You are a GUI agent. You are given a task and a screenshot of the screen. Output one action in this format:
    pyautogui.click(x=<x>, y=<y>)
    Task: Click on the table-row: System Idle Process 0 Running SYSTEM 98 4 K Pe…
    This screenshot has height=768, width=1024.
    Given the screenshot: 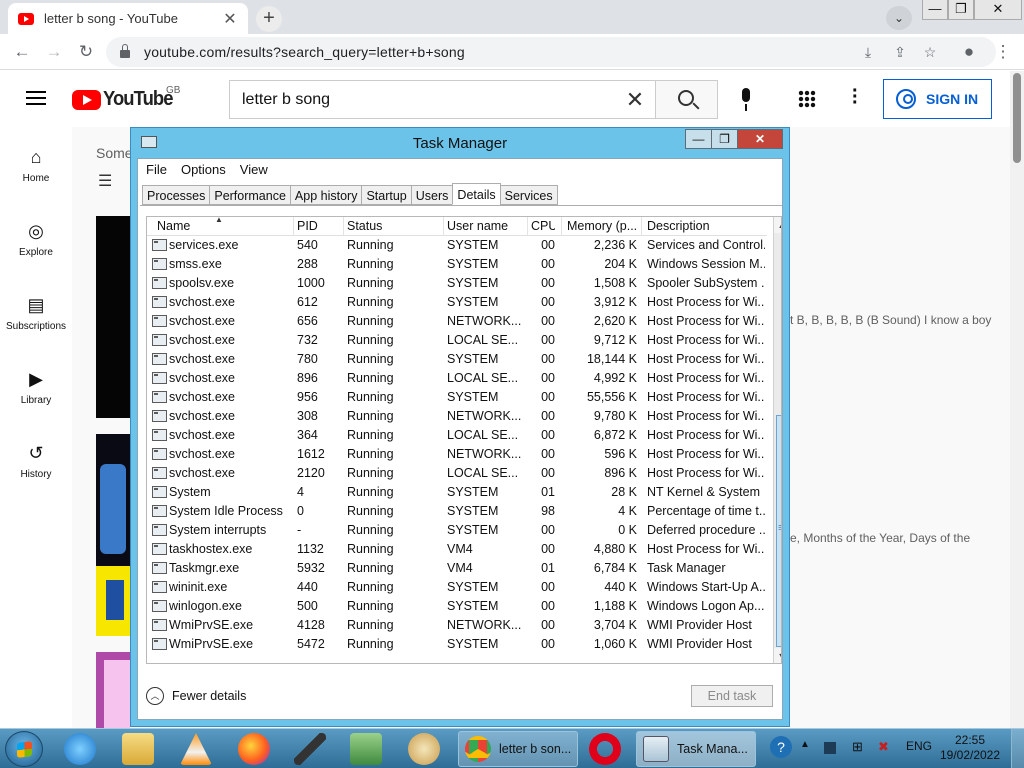 What is the action you would take?
    pyautogui.click(x=457, y=511)
    